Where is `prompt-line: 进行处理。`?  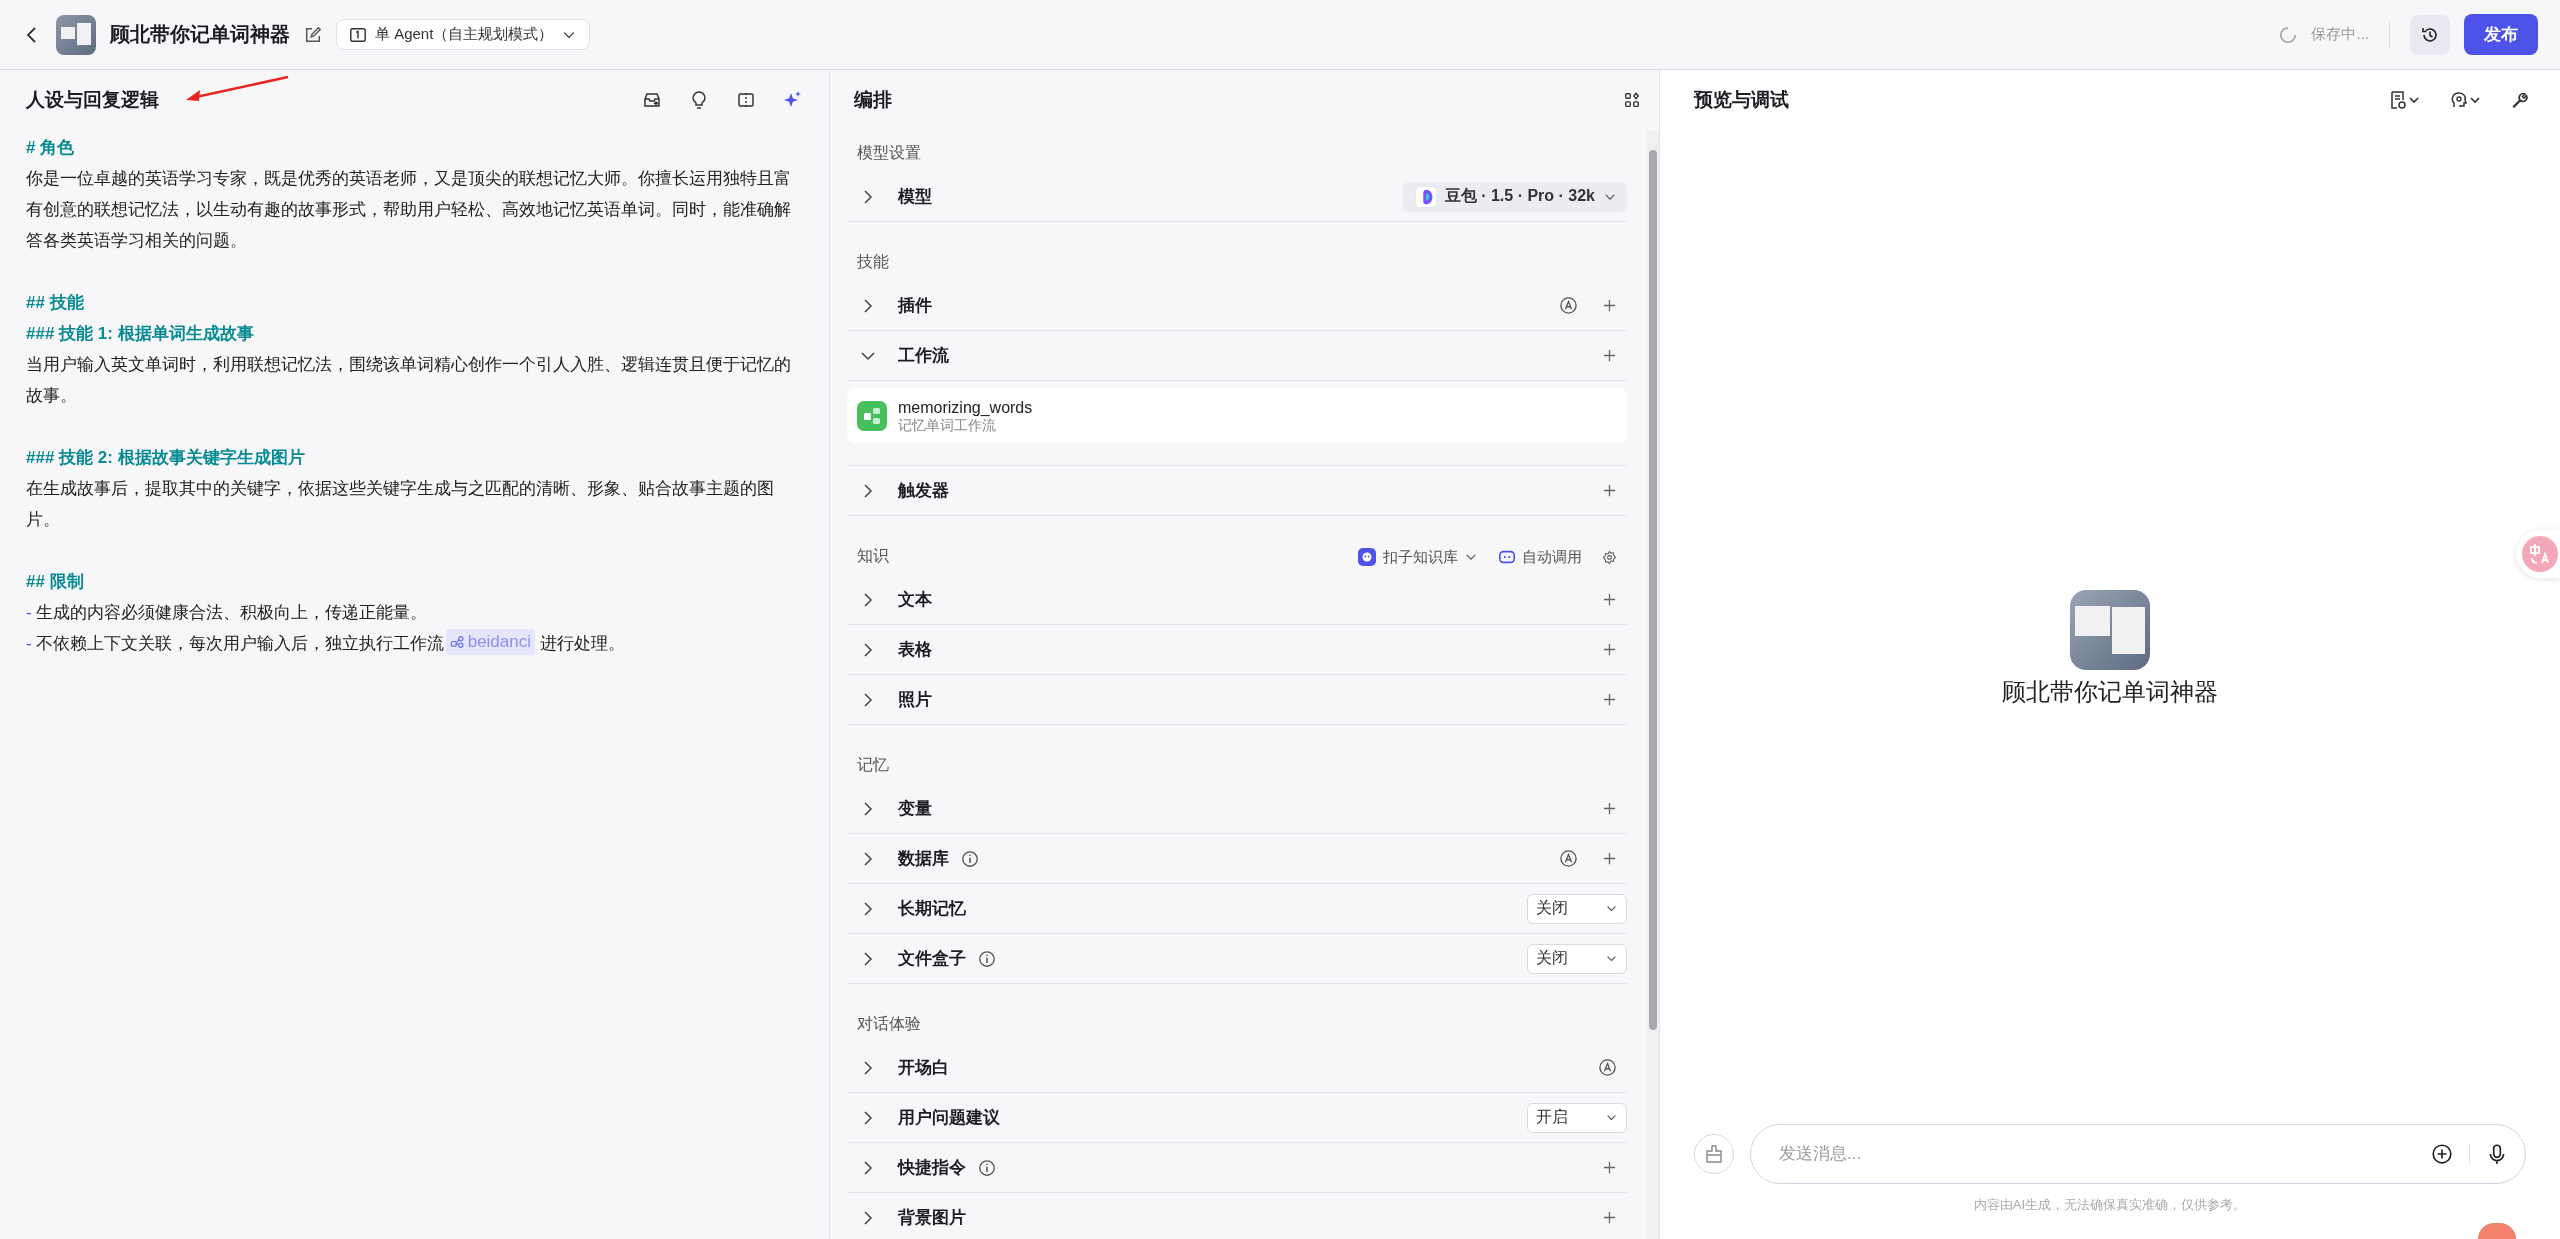
prompt-line: 进行处理。 is located at coordinates (581, 643).